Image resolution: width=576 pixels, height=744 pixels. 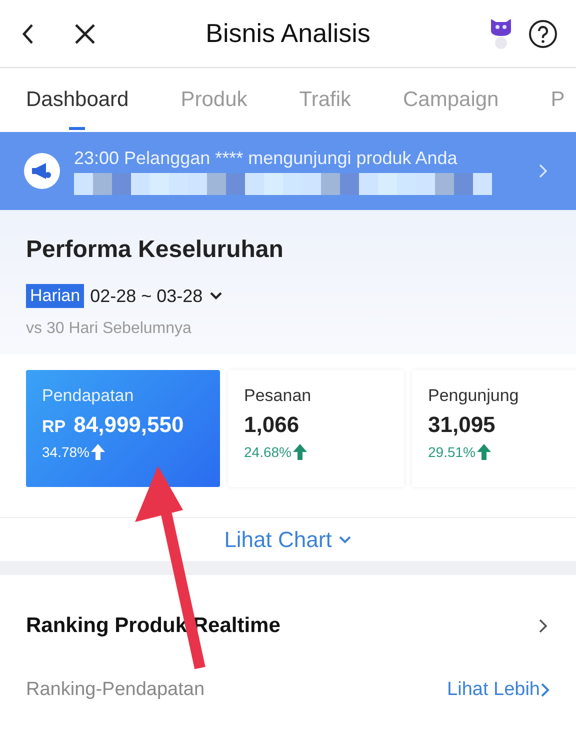 What do you see at coordinates (268, 452) in the screenshot?
I see `change-percent: 24.68%` at bounding box center [268, 452].